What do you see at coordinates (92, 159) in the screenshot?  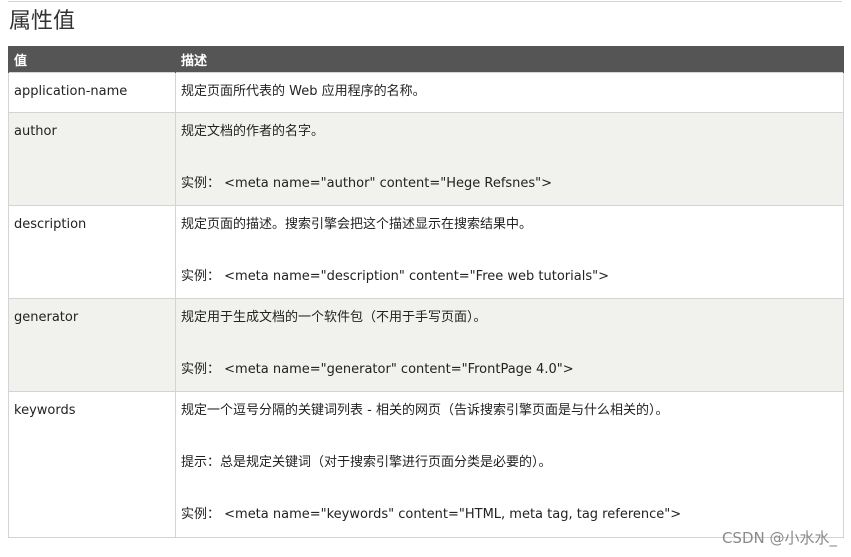 I see `row-value: author` at bounding box center [92, 159].